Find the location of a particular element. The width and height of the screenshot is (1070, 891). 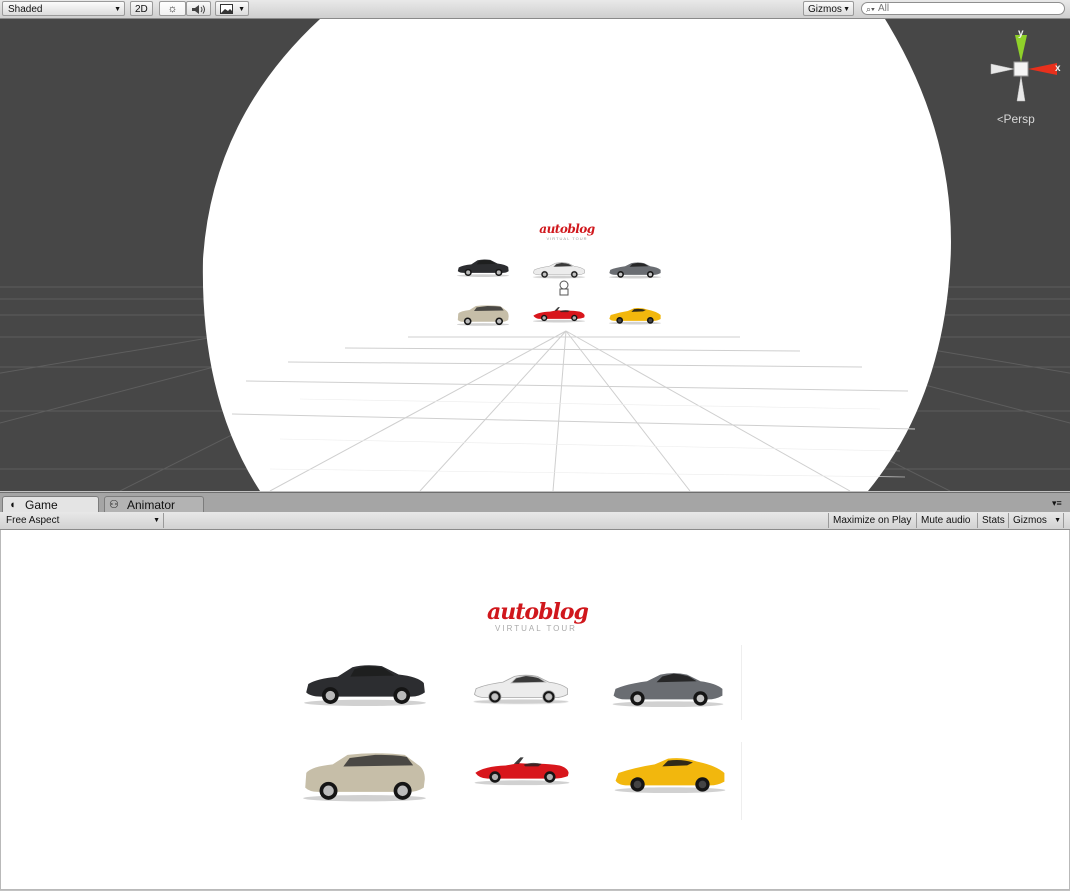

scene-logo-tagline: VIRTUAL TOUR is located at coordinates (567, 238).